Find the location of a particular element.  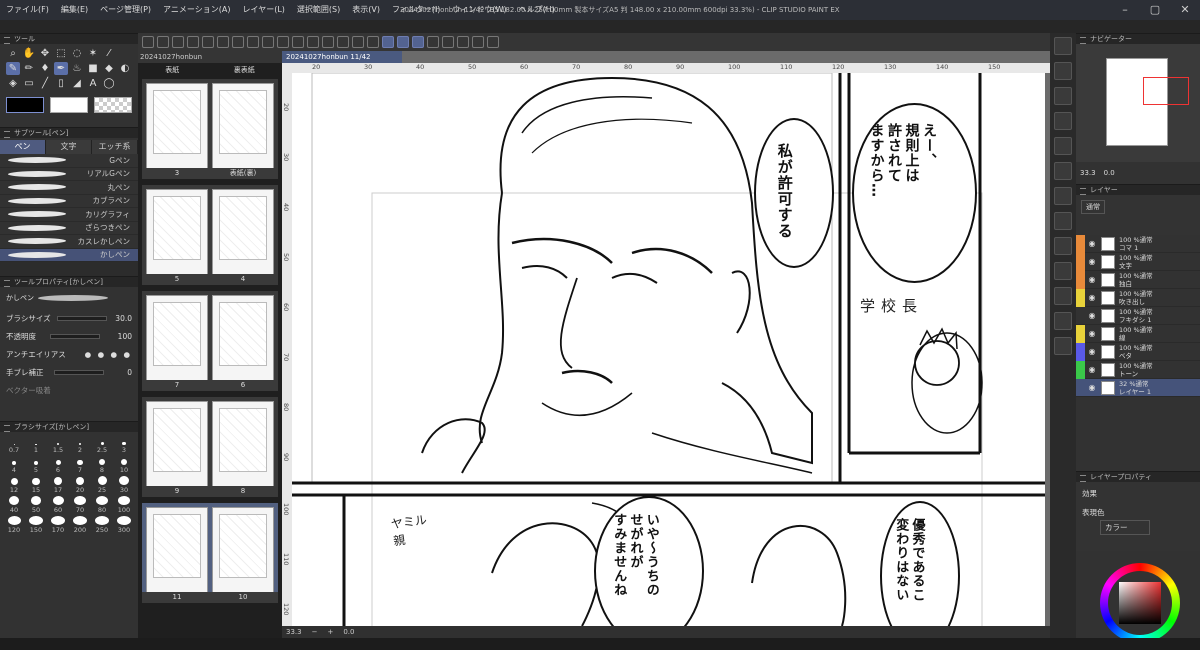

brush-size-option: 30 is located at coordinates (124, 485).